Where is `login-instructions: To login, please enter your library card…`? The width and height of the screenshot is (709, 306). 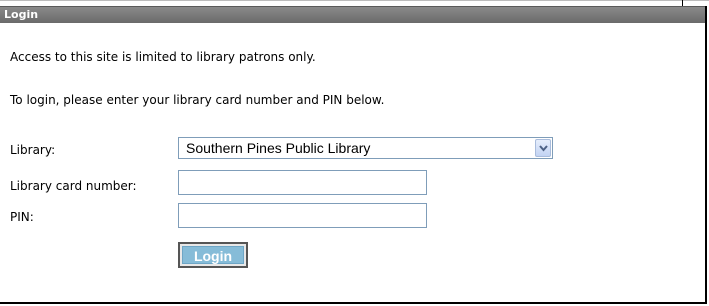 login-instructions: To login, please enter your library card… is located at coordinates (197, 100).